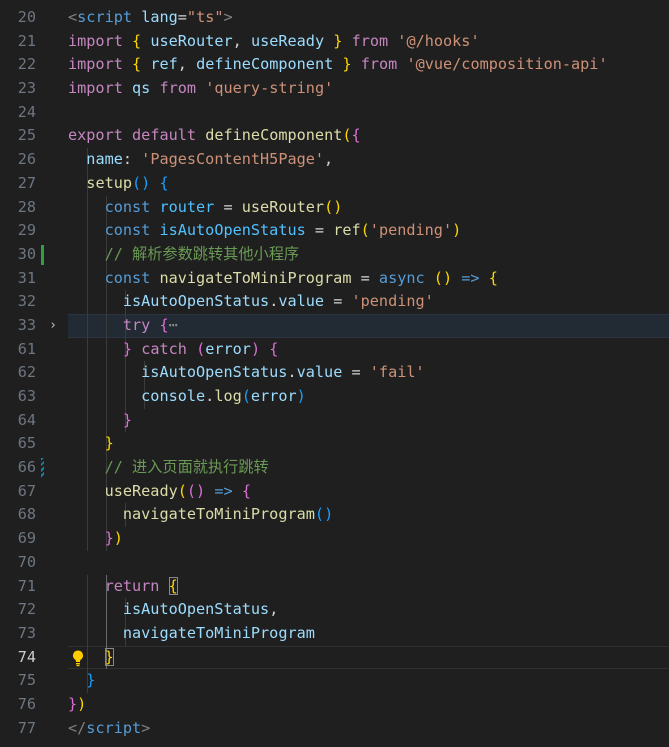  Describe the element at coordinates (334, 89) in the screenshot. I see `code-line: 23 import qs from 'query-string'` at that location.